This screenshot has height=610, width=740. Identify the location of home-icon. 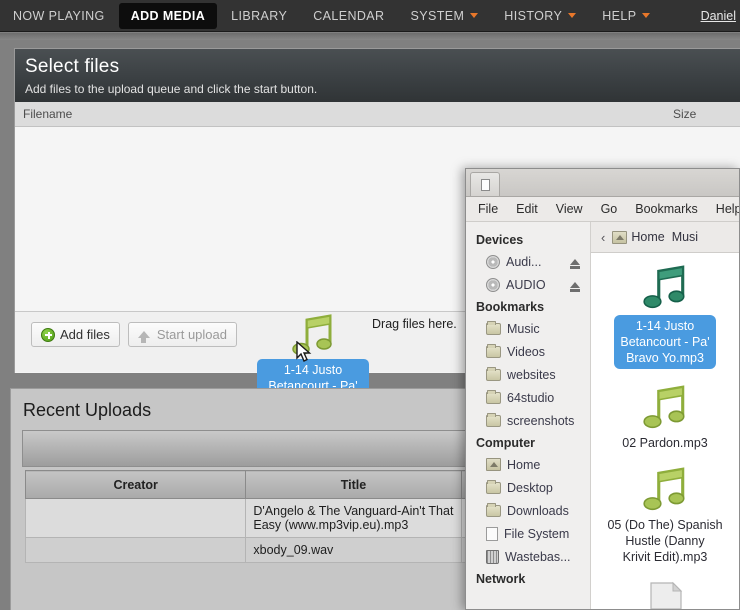
(620, 237).